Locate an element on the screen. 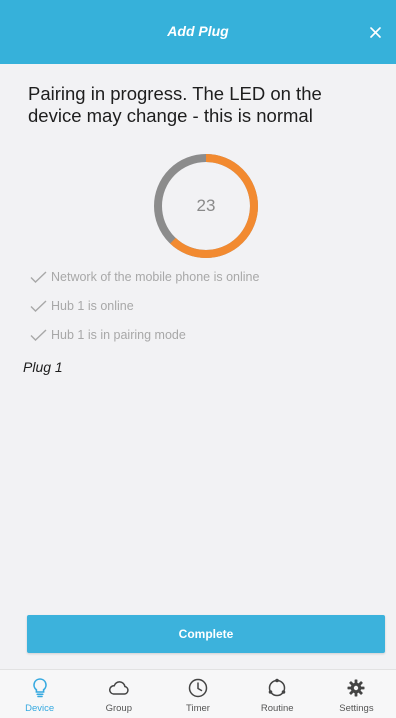 The height and width of the screenshot is (718, 396). check-item-label: Hub 1 is online is located at coordinates (92, 305).